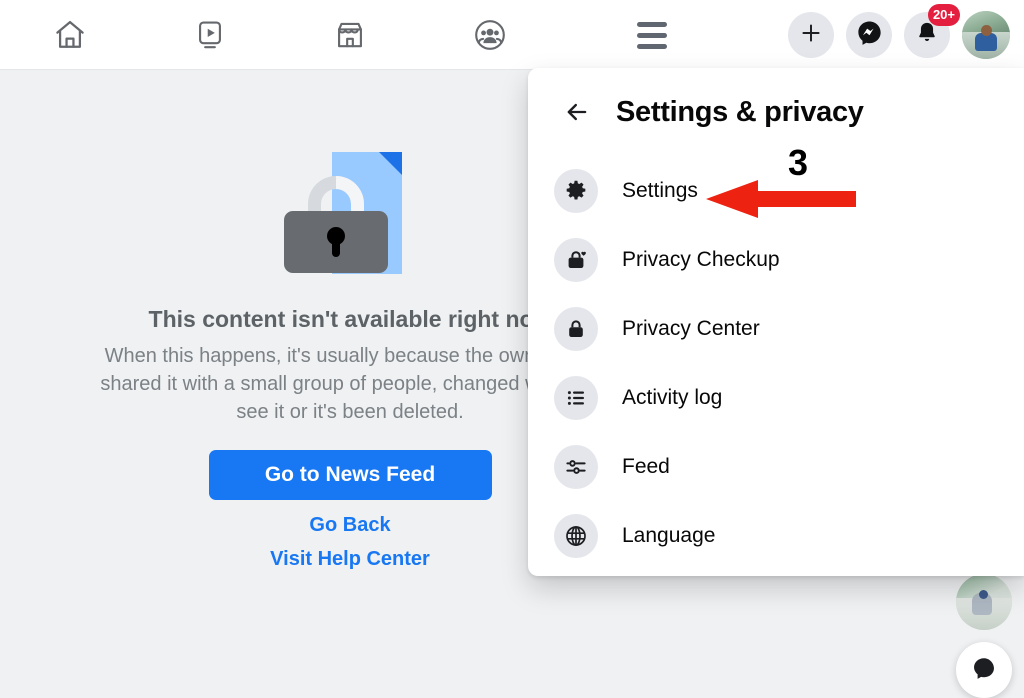 This screenshot has width=1024, height=698. I want to click on back-arrow-icon, so click(577, 112).